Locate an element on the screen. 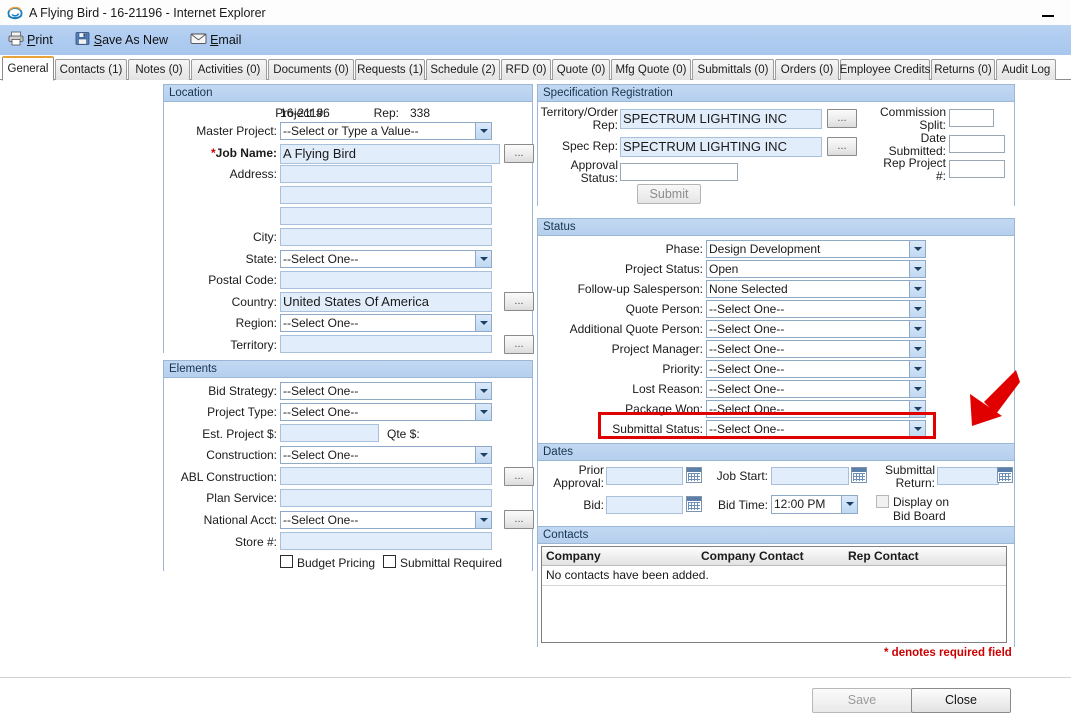 This screenshot has width=1071, height=719. status-select-priority: --Select One-- is located at coordinates (816, 369).